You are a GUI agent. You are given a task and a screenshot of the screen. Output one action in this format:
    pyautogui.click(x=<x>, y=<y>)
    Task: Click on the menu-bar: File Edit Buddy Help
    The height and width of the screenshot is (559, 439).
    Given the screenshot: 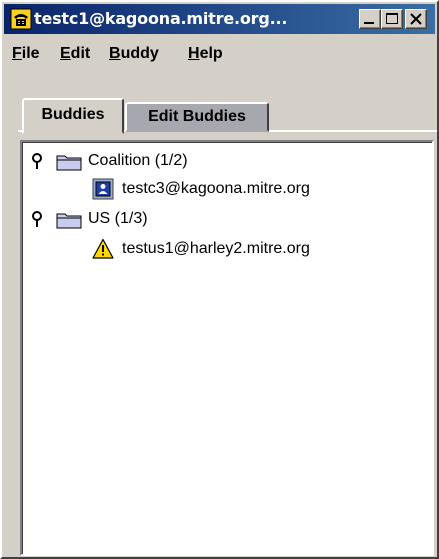 What is the action you would take?
    pyautogui.click(x=219, y=54)
    